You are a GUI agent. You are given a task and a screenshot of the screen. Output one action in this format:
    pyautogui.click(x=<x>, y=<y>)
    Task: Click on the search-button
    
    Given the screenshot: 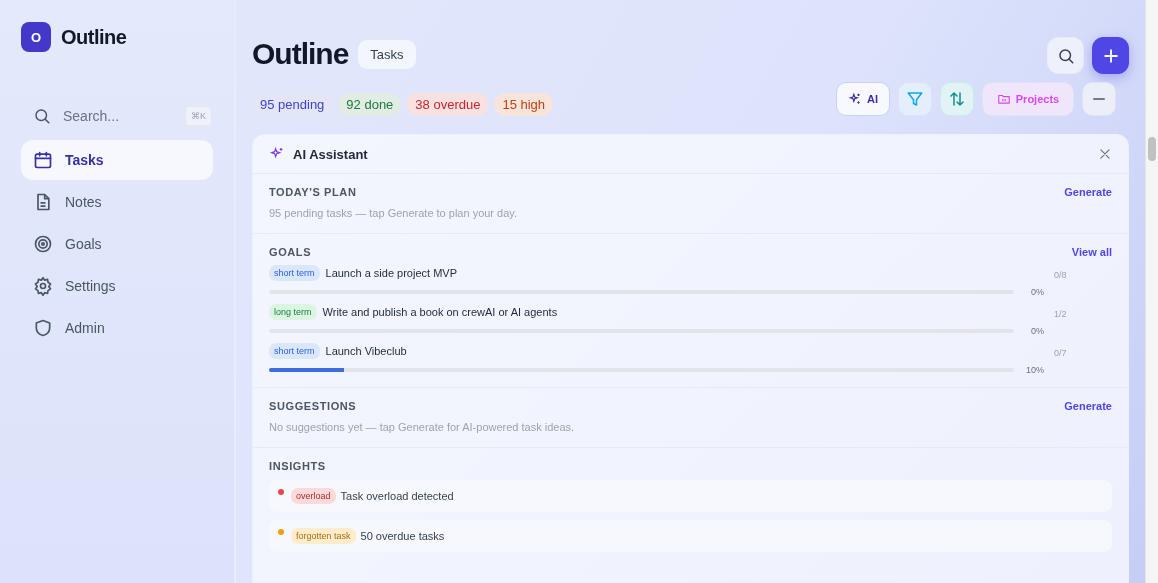 What is the action you would take?
    pyautogui.click(x=1065, y=55)
    